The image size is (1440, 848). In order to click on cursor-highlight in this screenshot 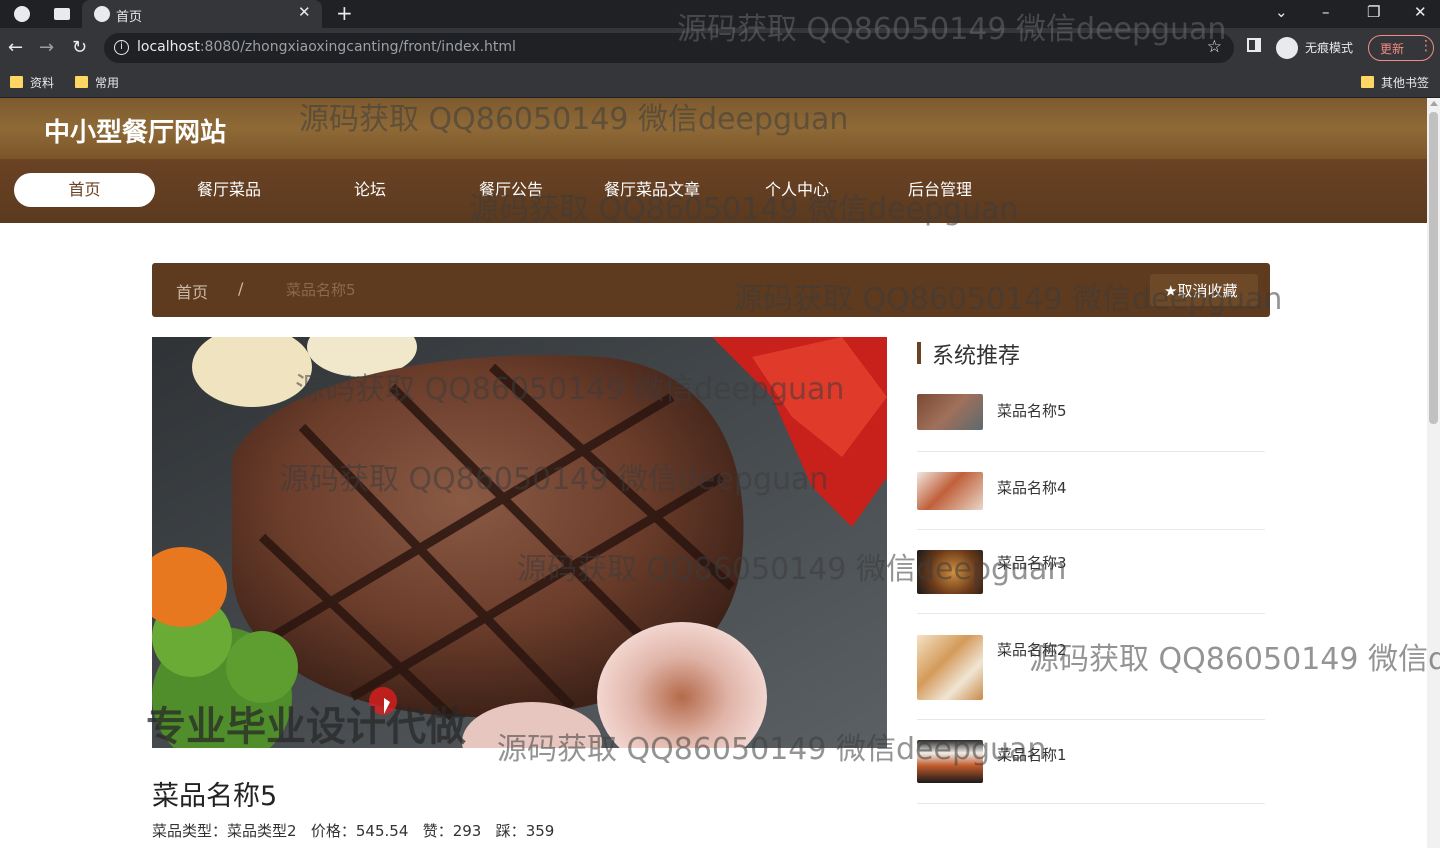, I will do `click(383, 701)`.